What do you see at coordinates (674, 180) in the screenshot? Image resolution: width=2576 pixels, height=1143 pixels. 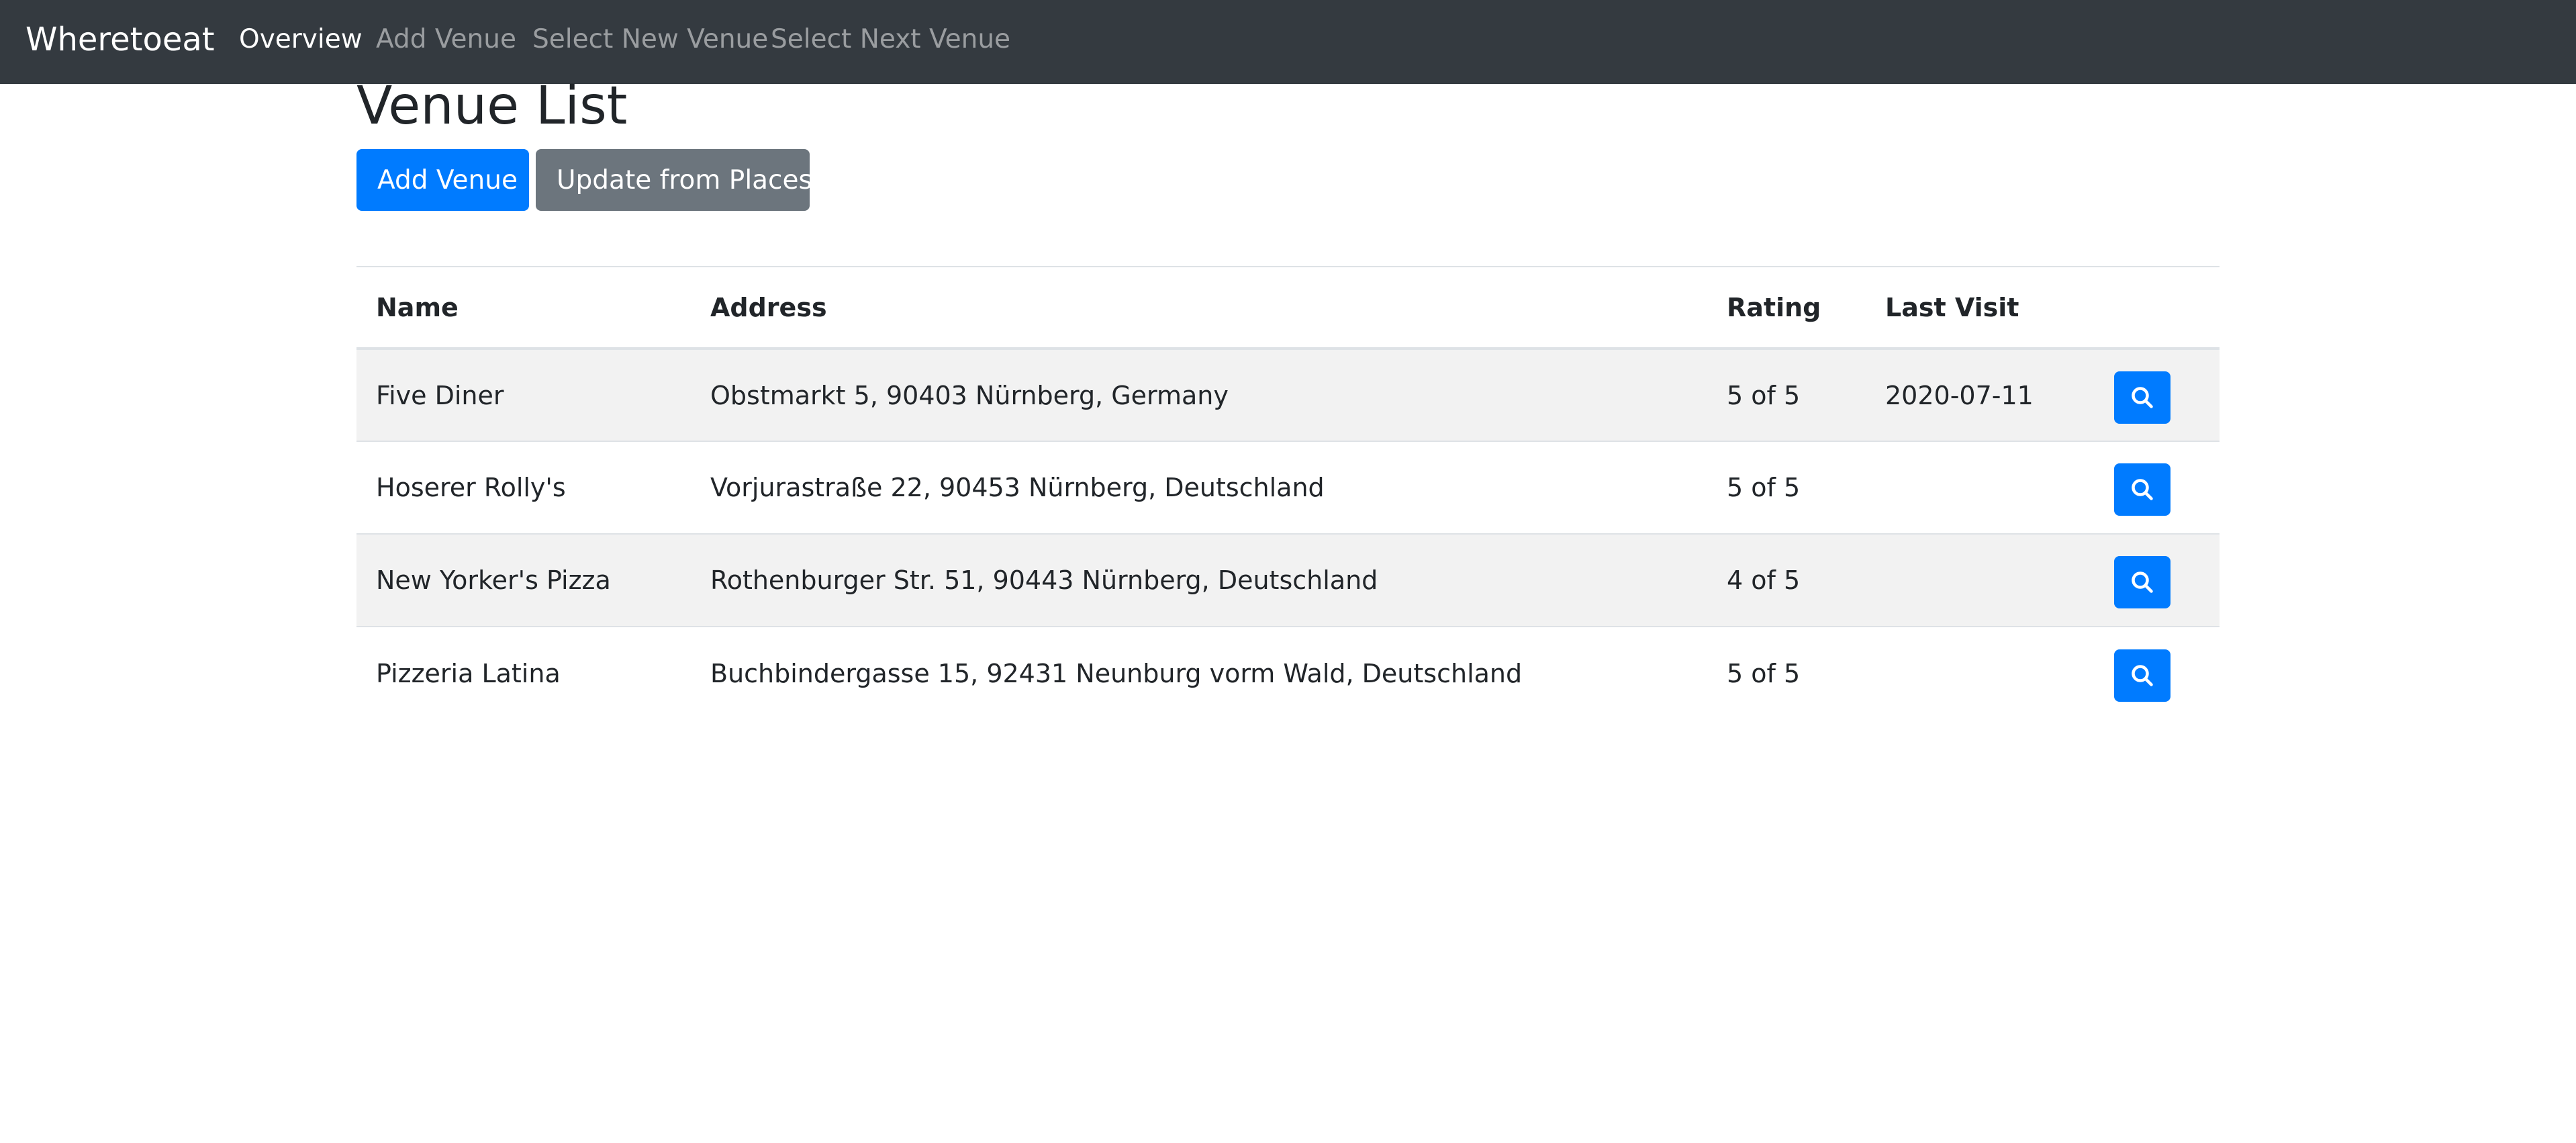 I see `update-from-places-button: Update from Places` at bounding box center [674, 180].